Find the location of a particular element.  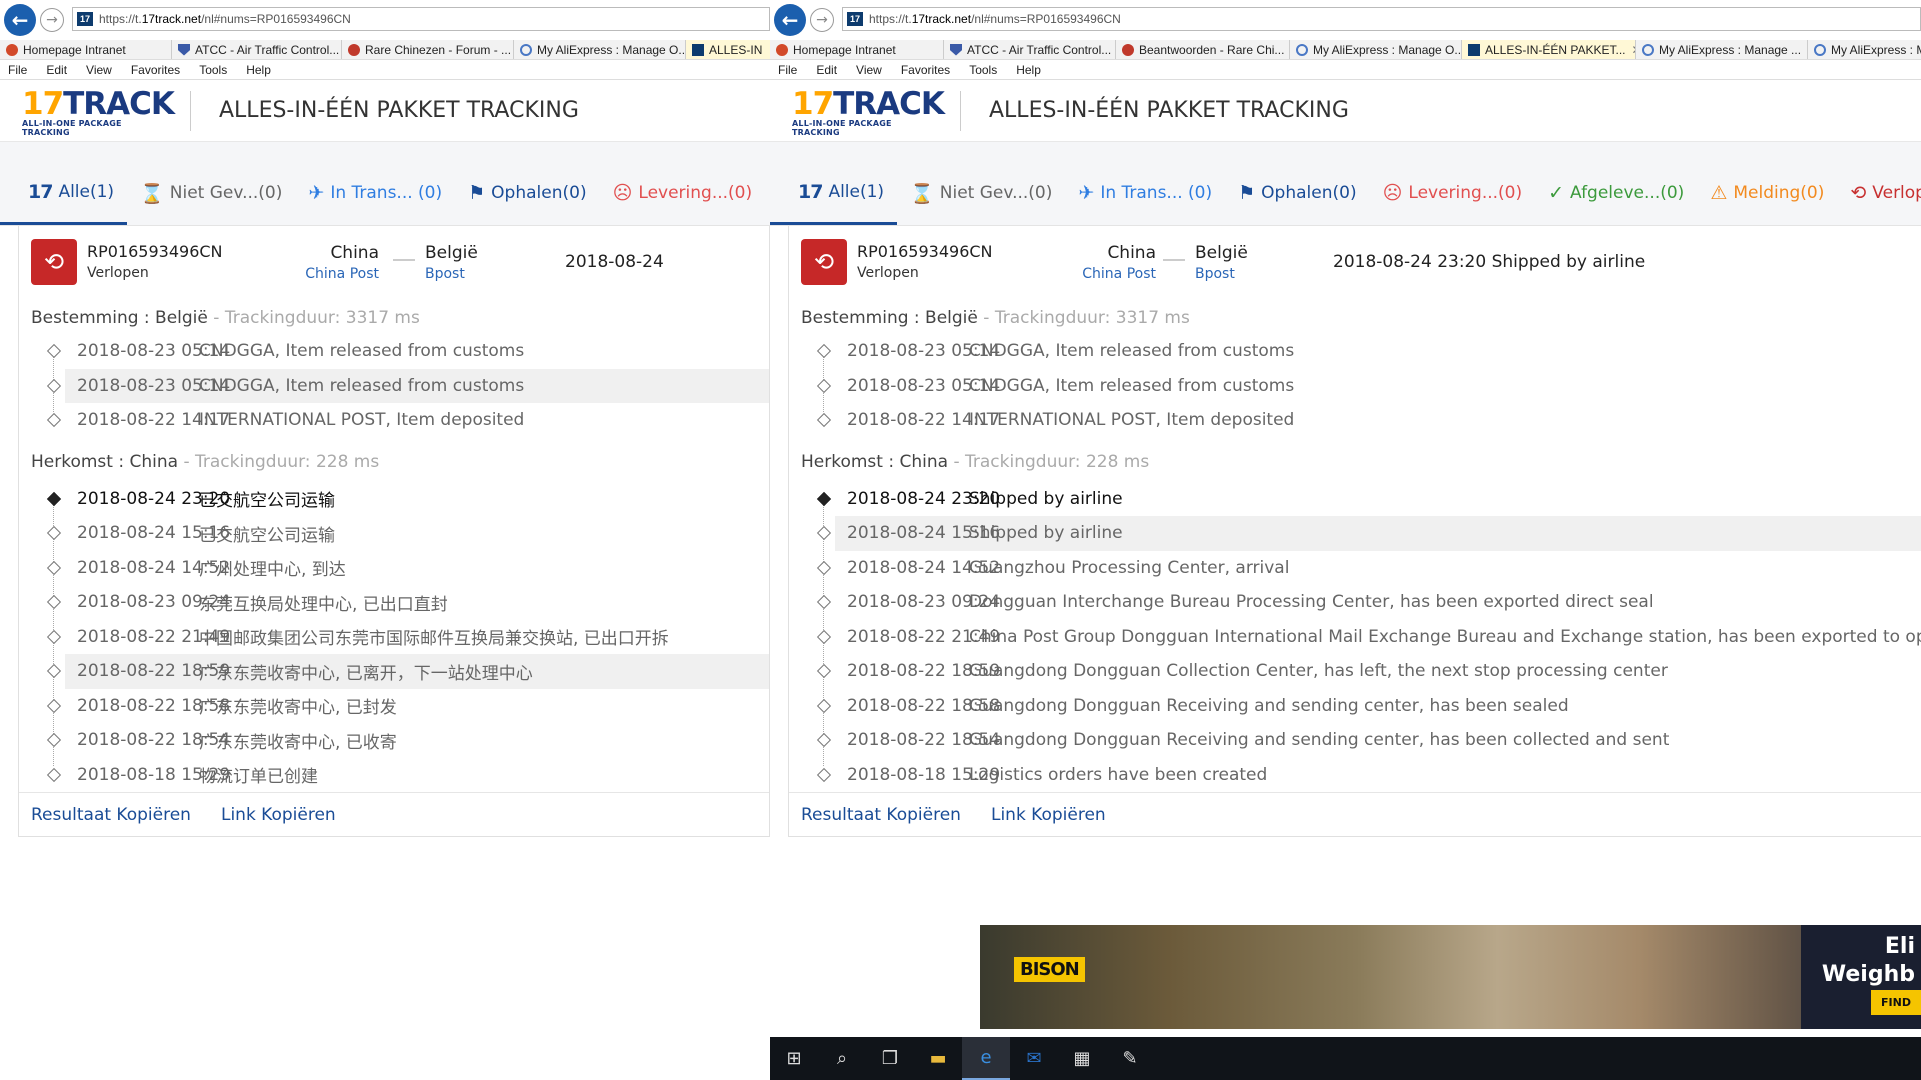

page-title: ALLES-IN-ÉÉN PAKKET TRACKING is located at coordinates (399, 110).